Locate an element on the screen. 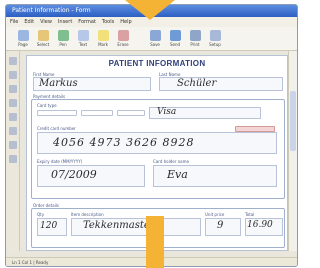 The height and width of the screenshot is (268, 320). card-number-label: Credit card number is located at coordinates (56, 128).